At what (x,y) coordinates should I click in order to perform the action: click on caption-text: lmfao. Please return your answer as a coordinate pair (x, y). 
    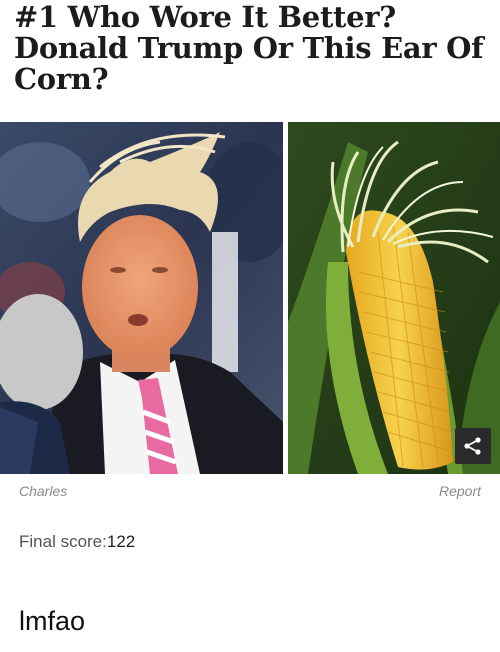
    Looking at the image, I should click on (52, 621).